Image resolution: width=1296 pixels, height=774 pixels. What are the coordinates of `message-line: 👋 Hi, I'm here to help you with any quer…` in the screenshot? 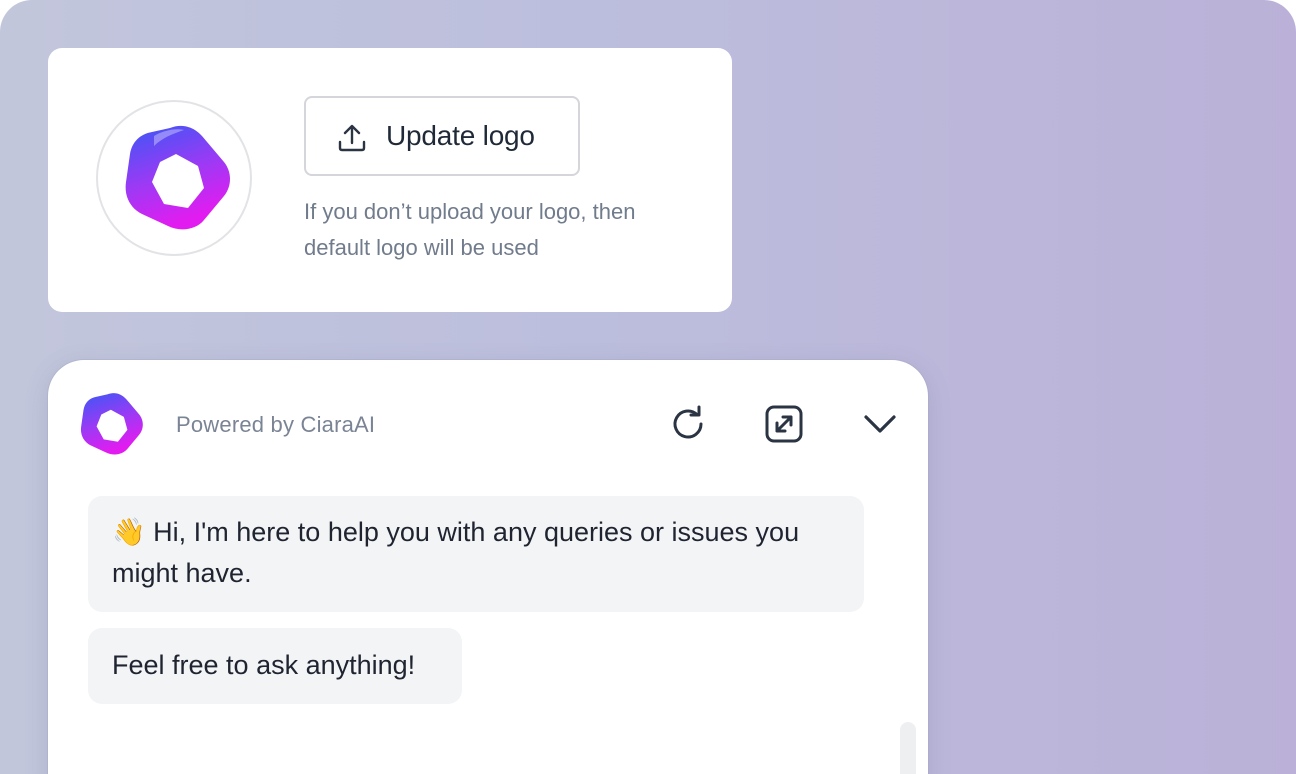 It's located at (456, 532).